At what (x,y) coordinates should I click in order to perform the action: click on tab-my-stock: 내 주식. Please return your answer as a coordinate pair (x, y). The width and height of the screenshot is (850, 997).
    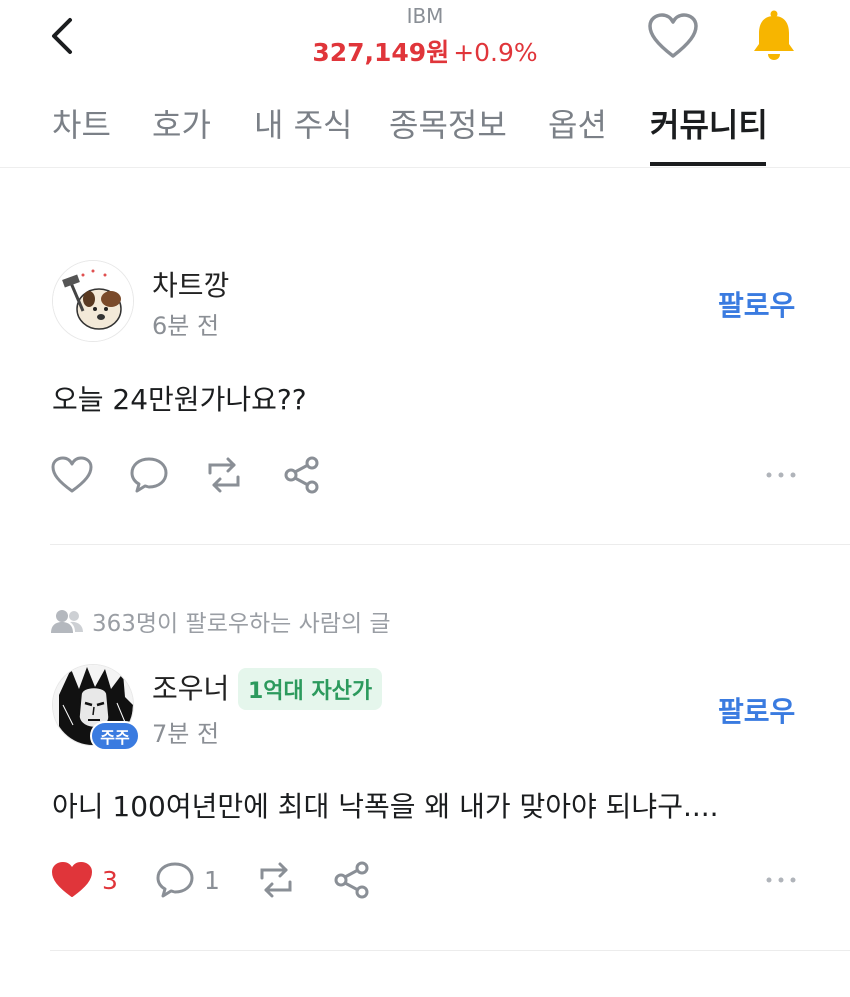
    Looking at the image, I should click on (303, 128).